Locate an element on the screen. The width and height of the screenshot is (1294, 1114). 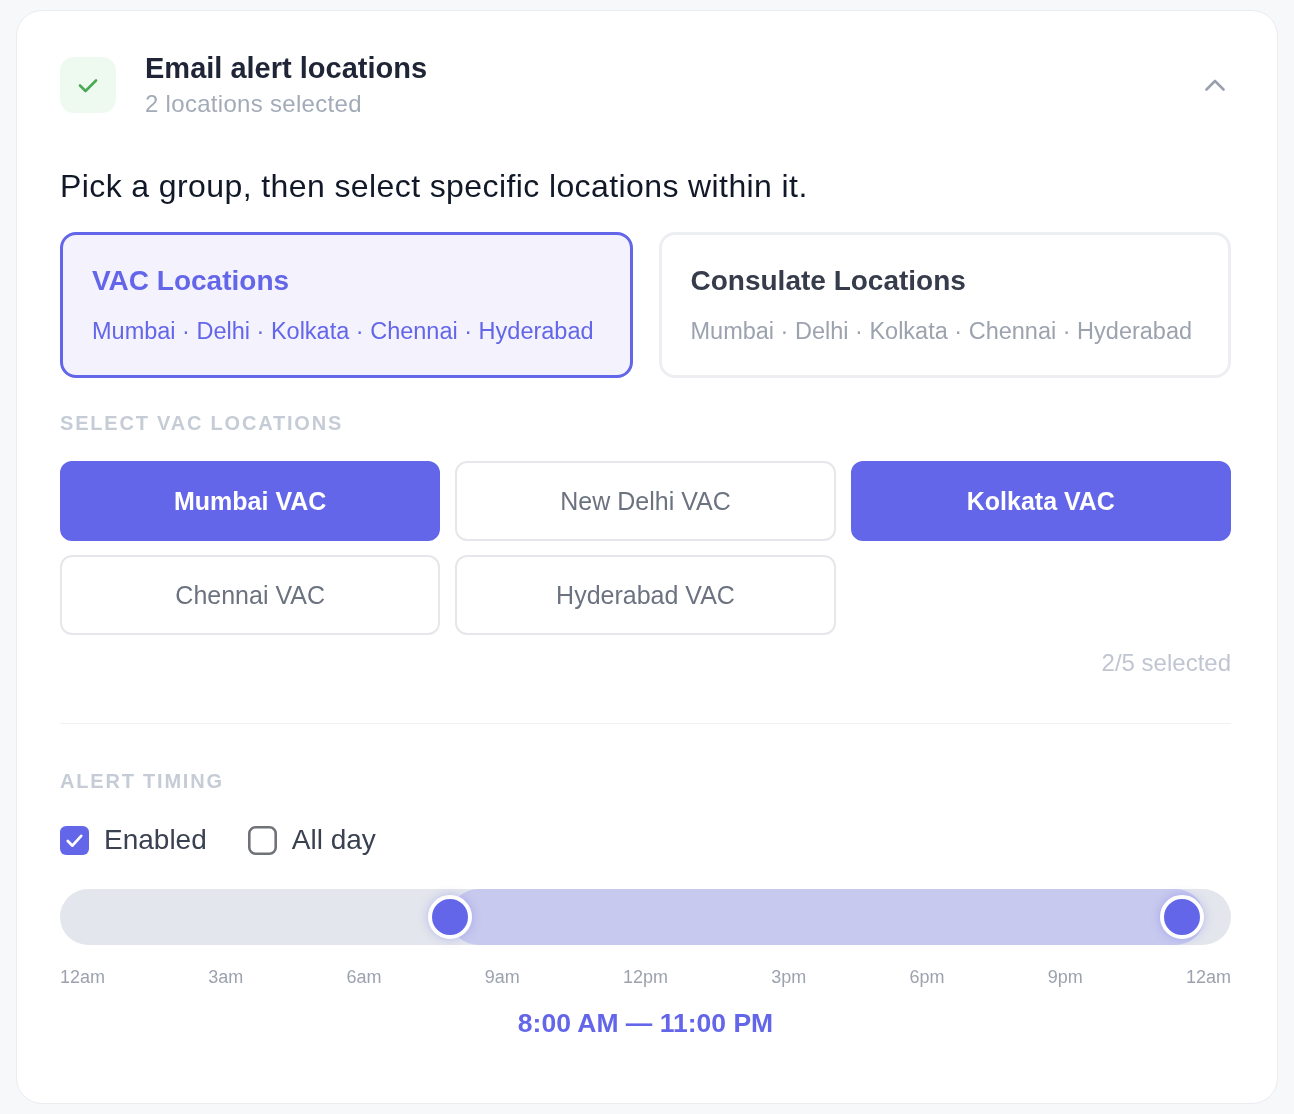
location-toggle: Kolkata VAC is located at coordinates (1040, 501).